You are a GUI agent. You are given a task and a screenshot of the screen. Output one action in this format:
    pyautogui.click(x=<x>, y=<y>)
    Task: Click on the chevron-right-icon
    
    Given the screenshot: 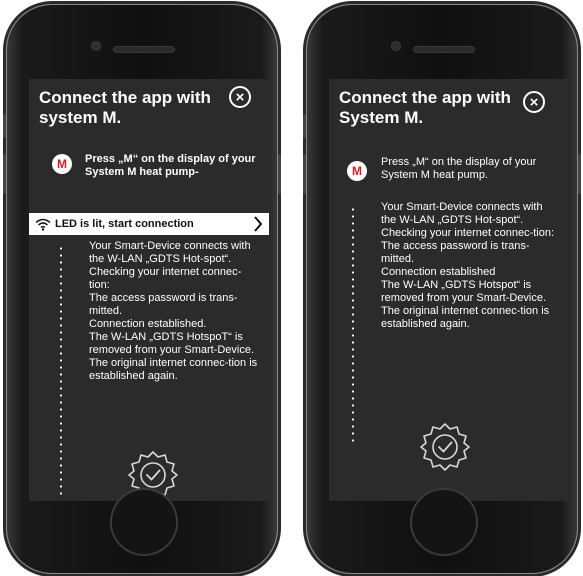 What is the action you would take?
    pyautogui.click(x=258, y=224)
    